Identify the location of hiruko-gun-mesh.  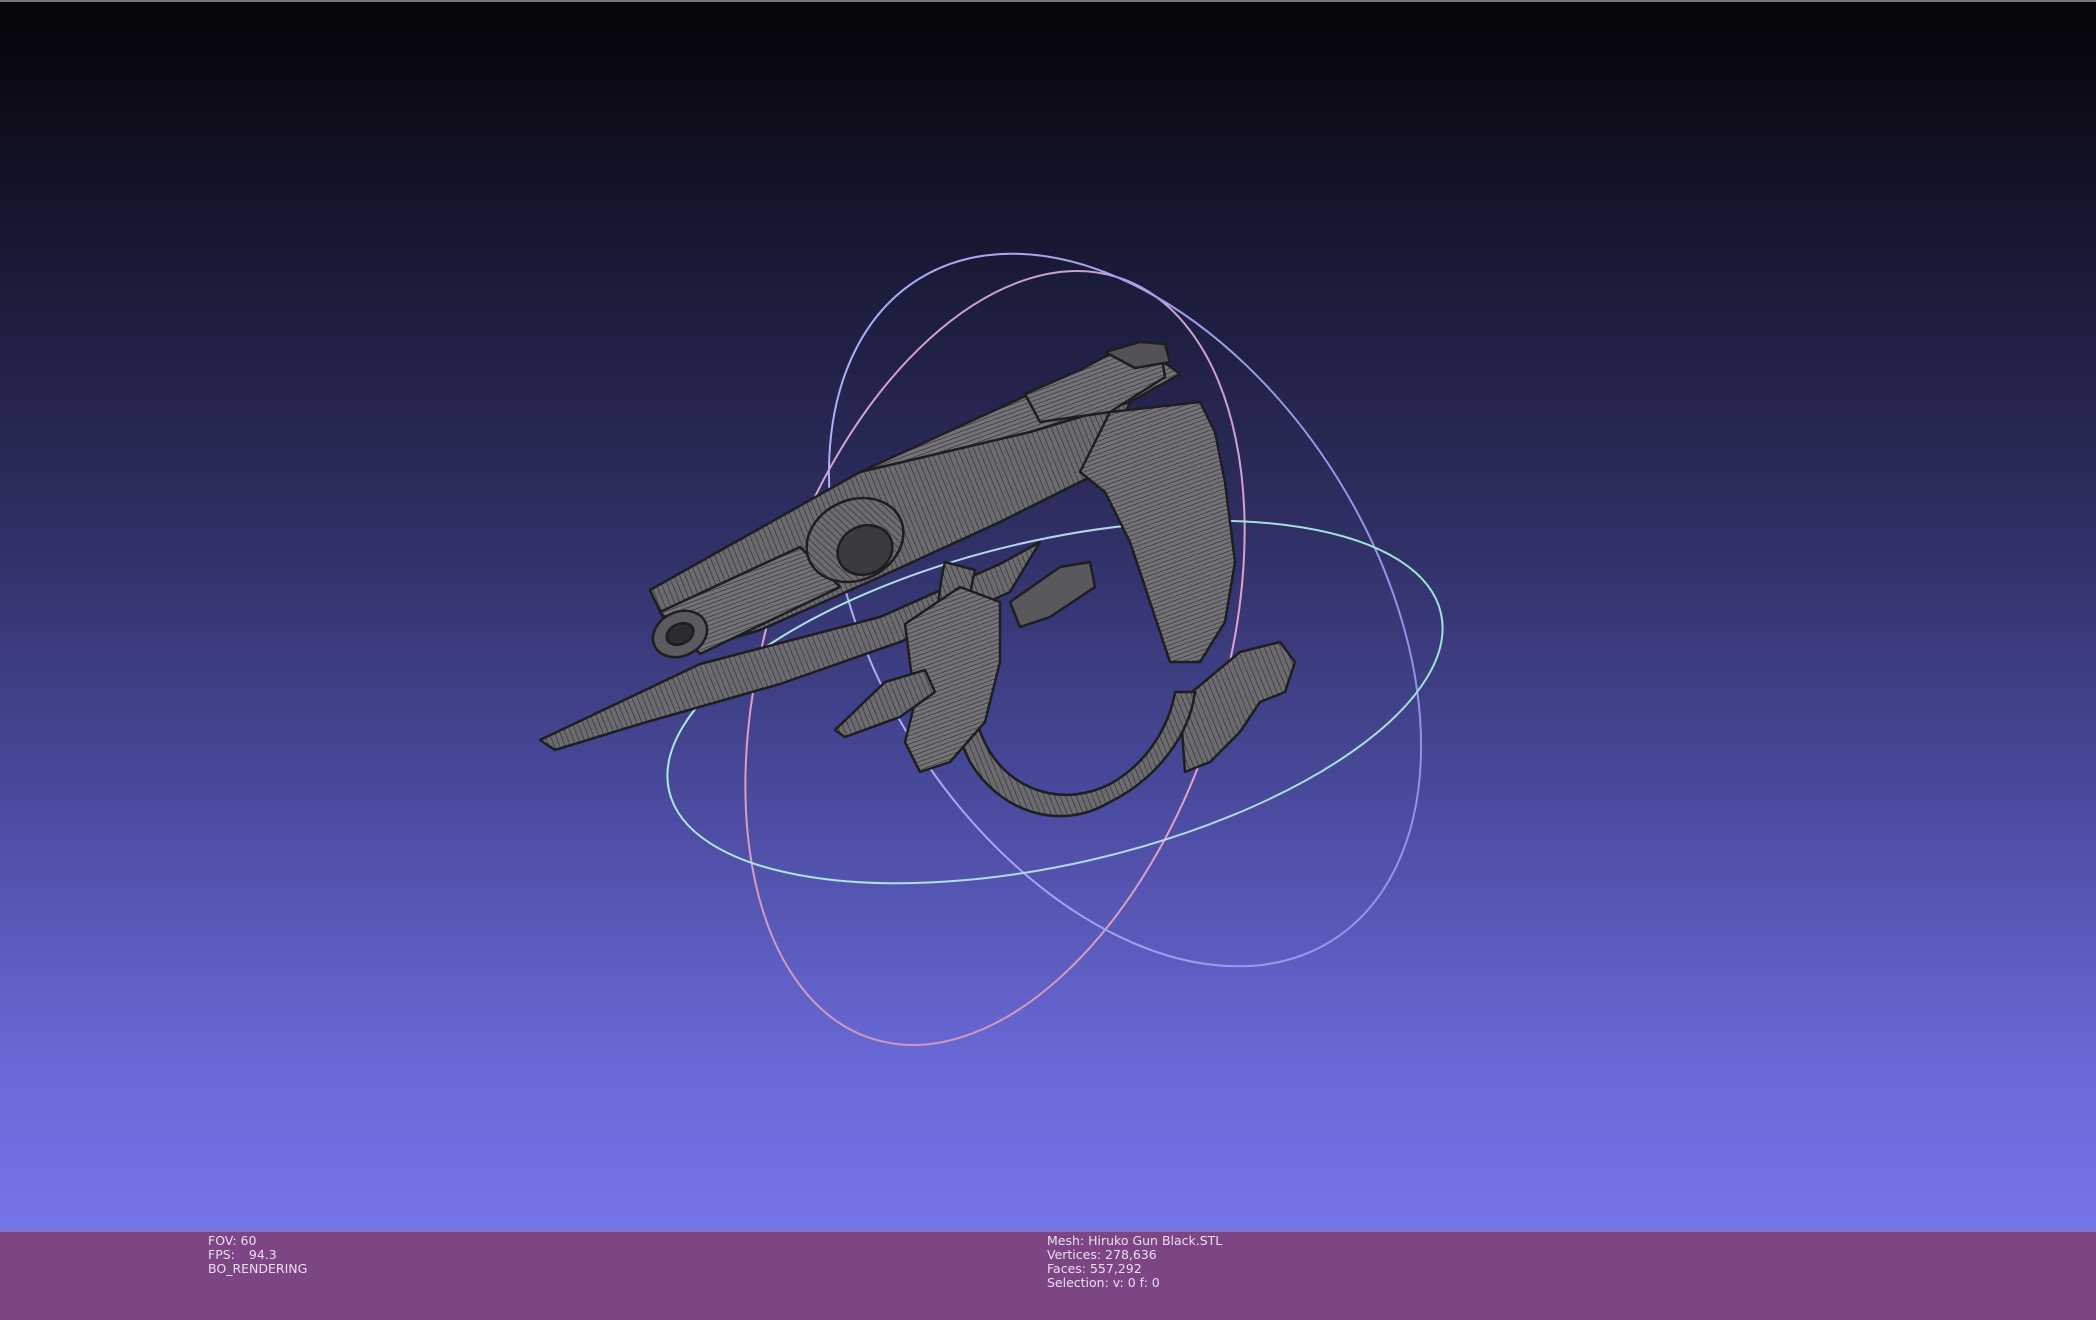
(917, 579).